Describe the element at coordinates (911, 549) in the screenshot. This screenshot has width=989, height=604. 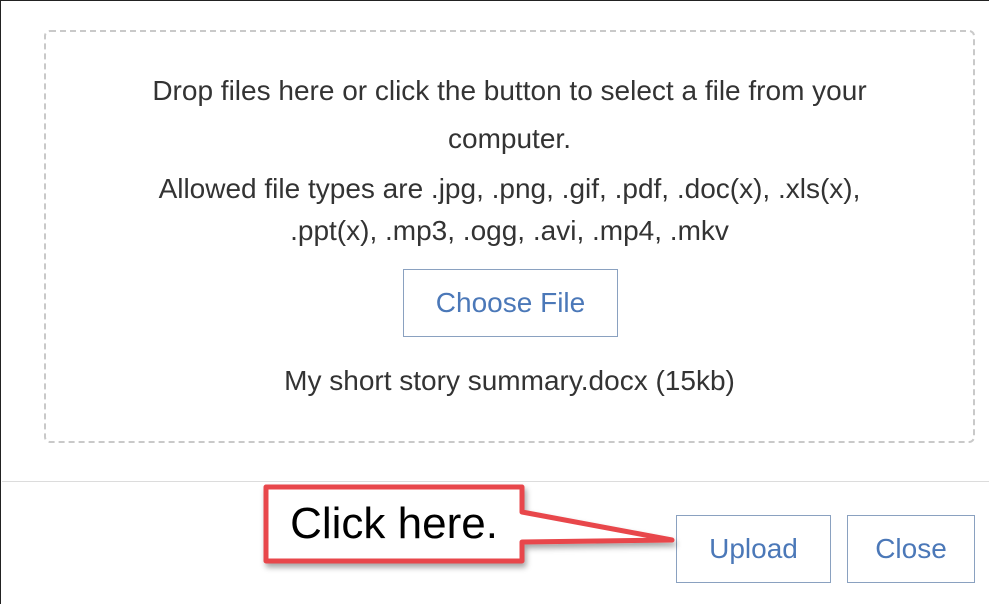
I see `close-button: Close` at that location.